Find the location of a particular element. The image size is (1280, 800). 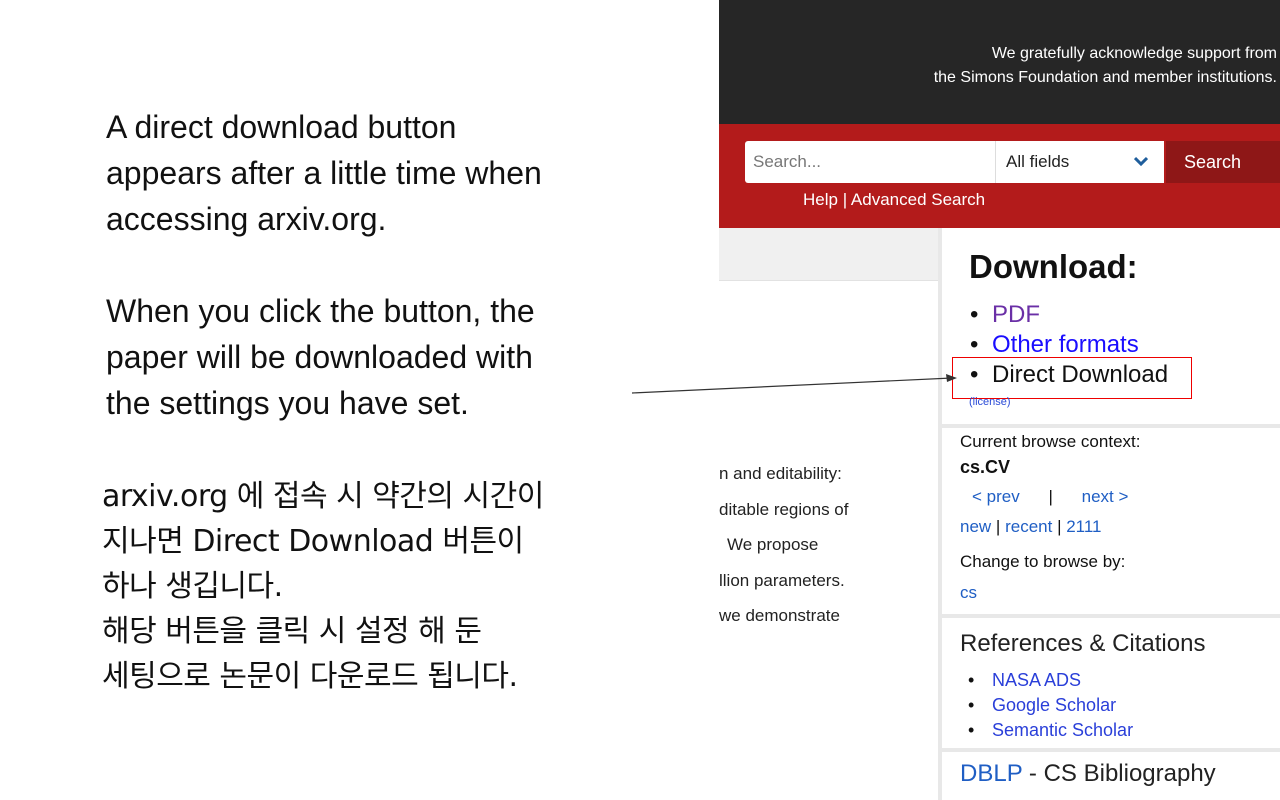

pointer-arrow is located at coordinates (794, 384).